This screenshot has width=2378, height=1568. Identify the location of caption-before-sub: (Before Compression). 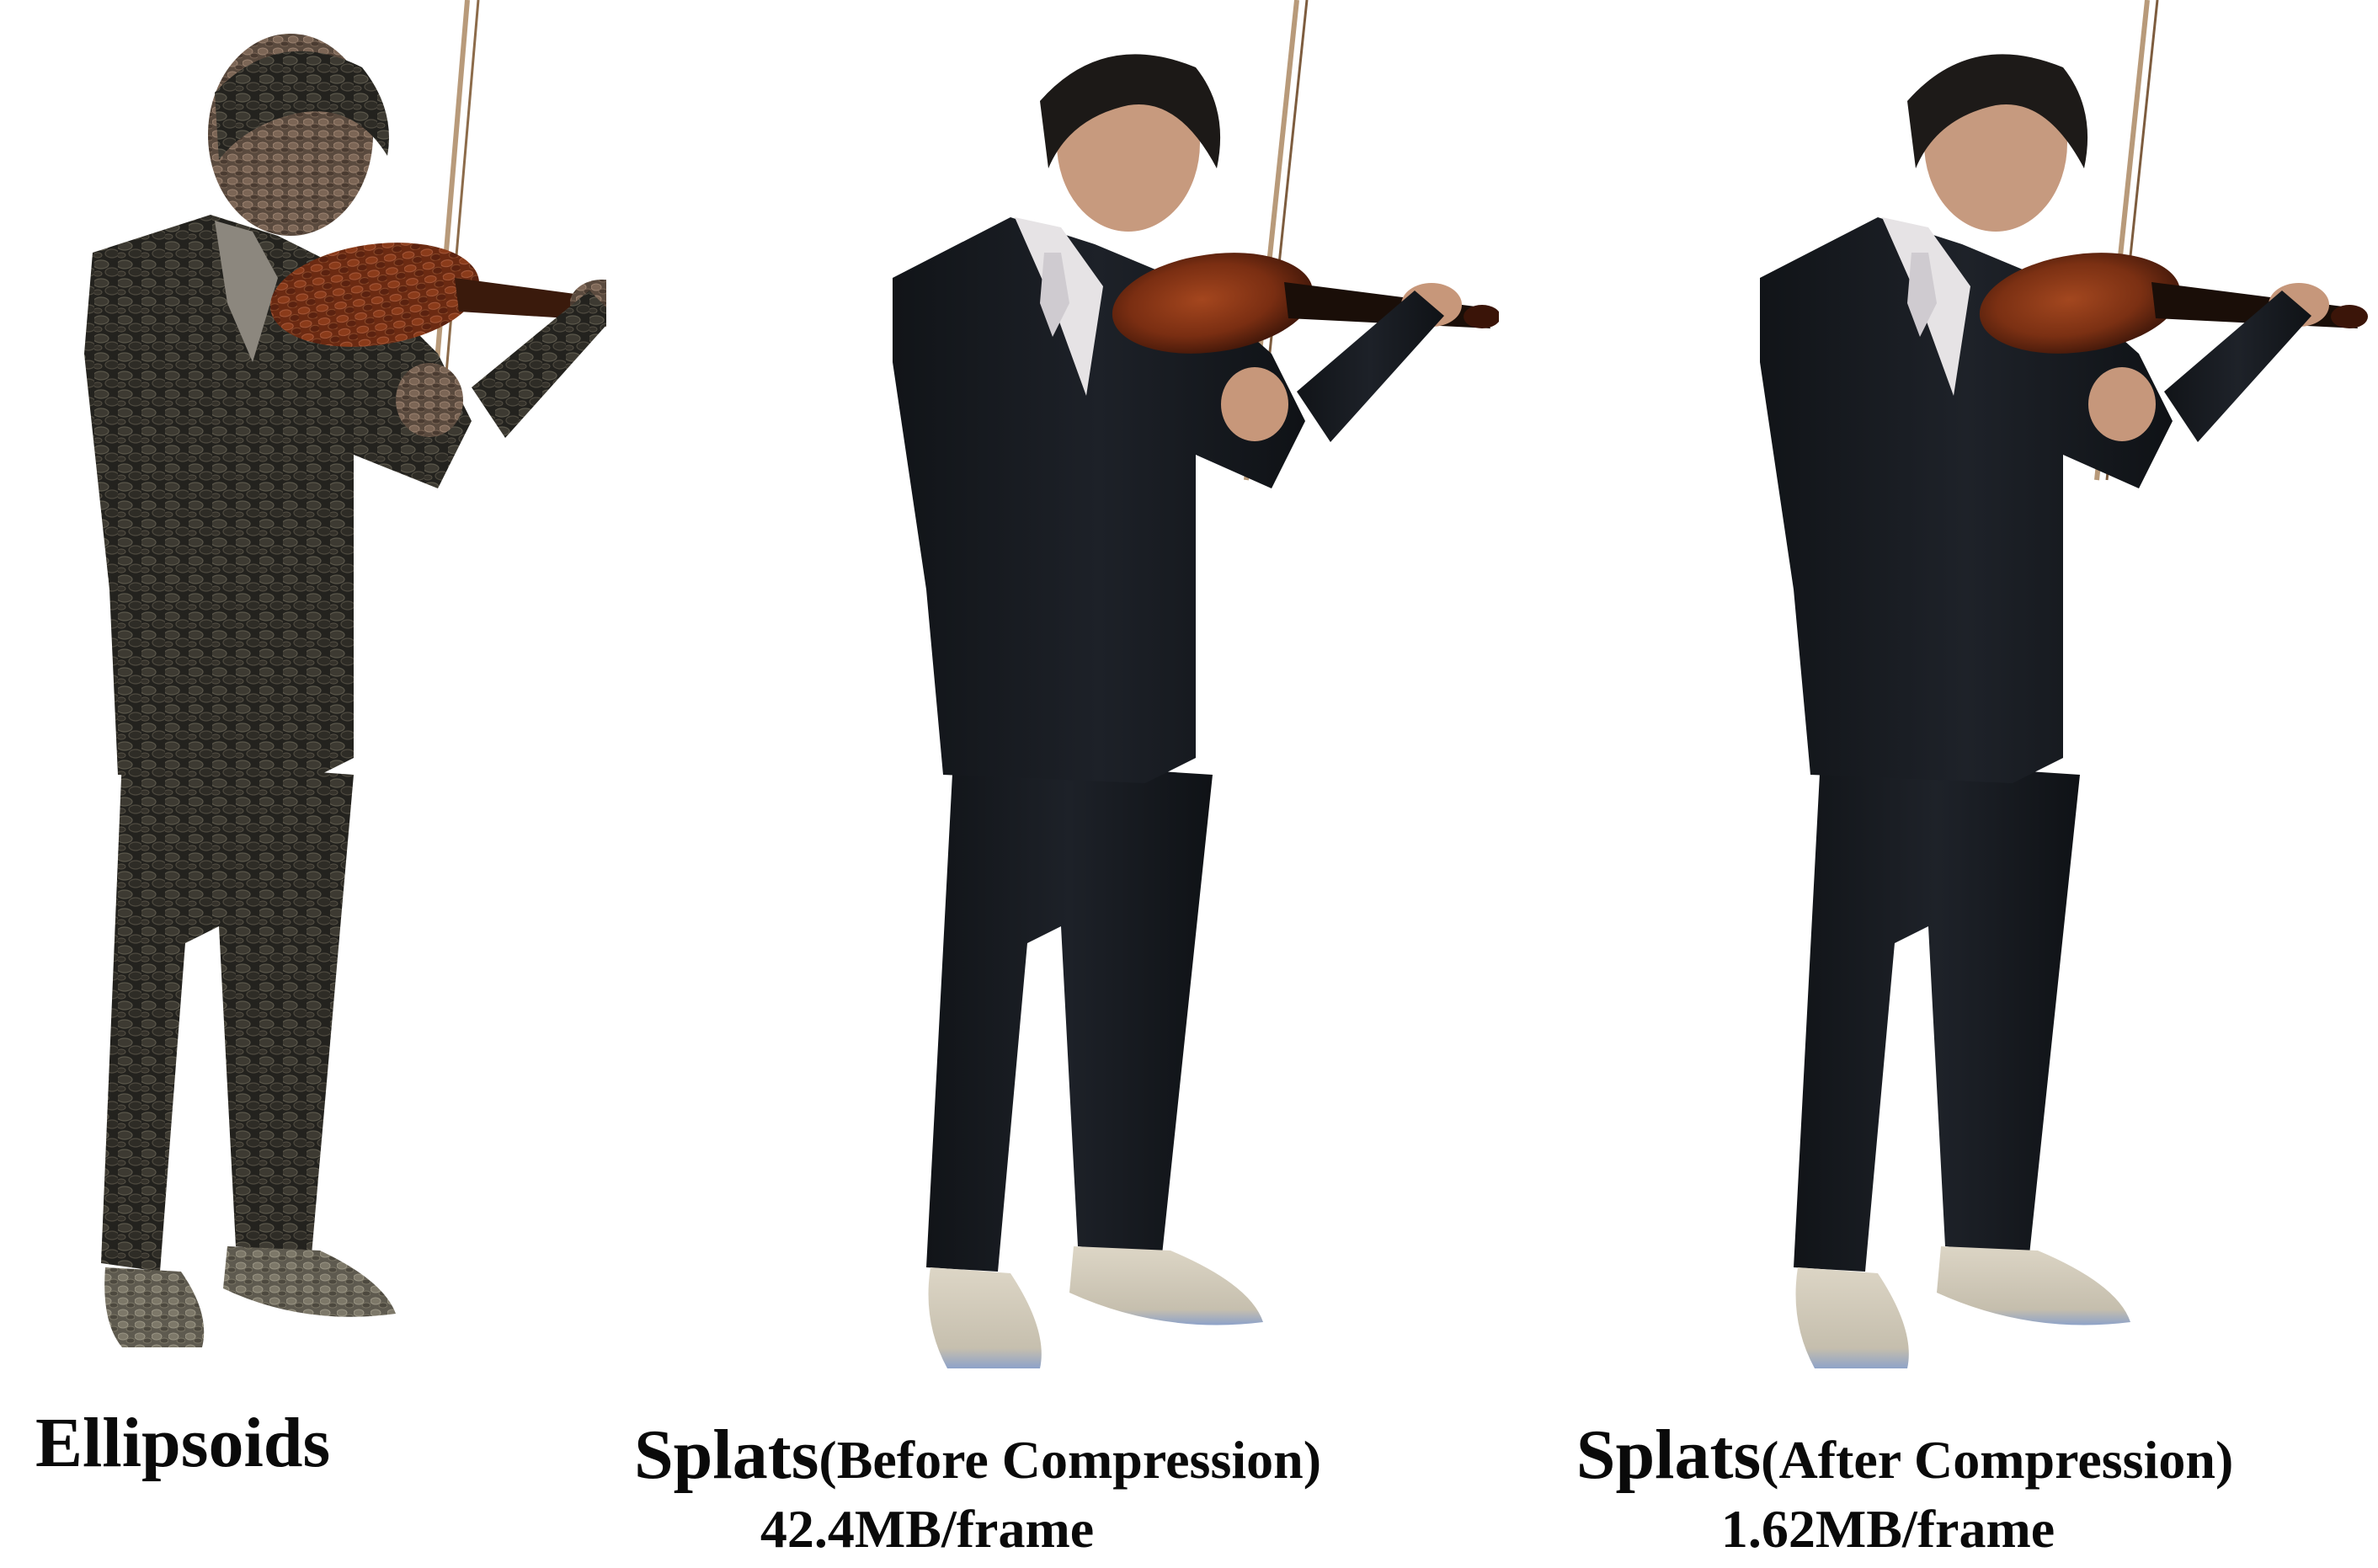
(1070, 1460).